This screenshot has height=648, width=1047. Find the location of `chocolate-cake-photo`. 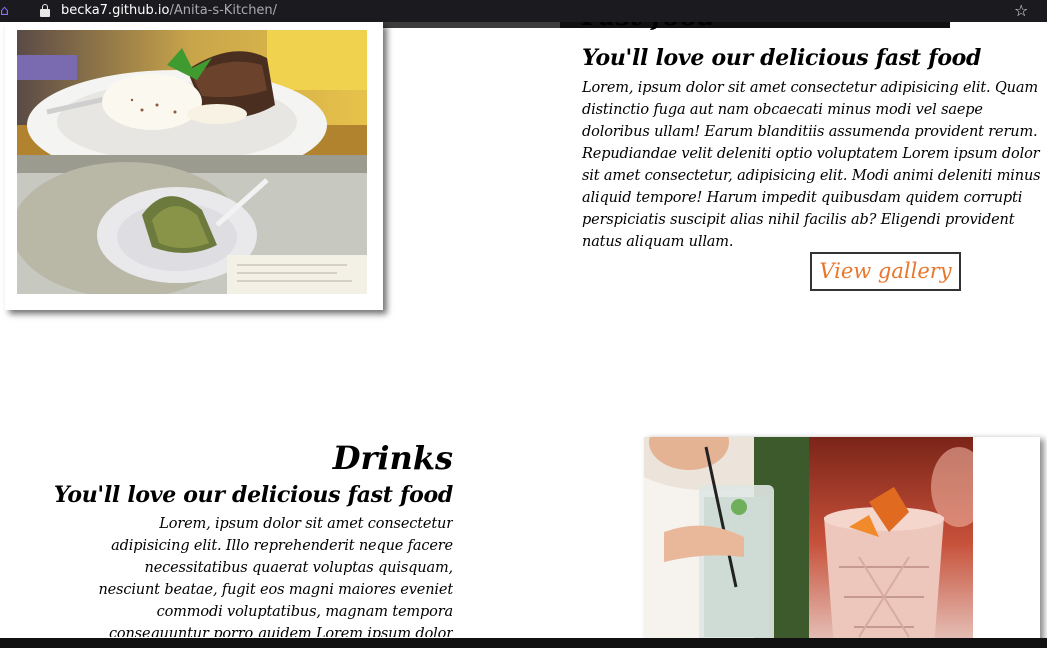

chocolate-cake-photo is located at coordinates (192, 92).